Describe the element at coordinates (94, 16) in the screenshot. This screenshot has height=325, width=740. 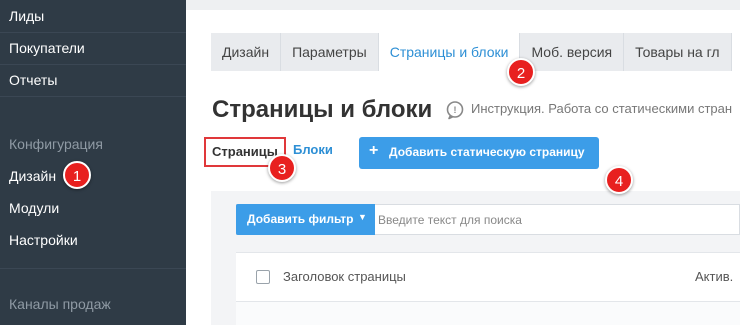
I see `sidebar-item-leads: Лиды` at that location.